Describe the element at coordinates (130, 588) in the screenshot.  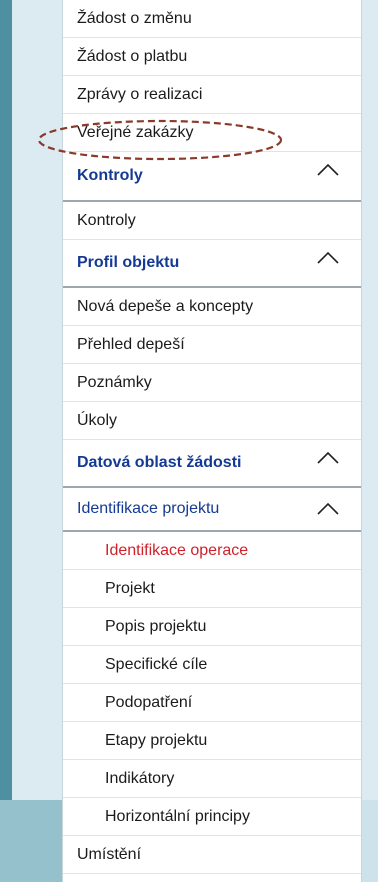
I see `submenu-item-label: Projekt` at that location.